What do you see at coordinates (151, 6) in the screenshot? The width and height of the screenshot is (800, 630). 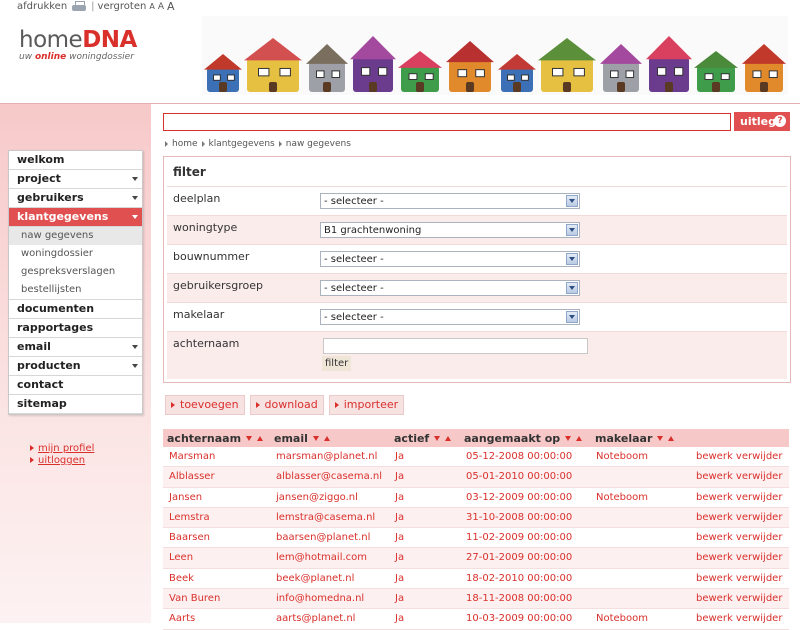 I see `text-size-small: A` at bounding box center [151, 6].